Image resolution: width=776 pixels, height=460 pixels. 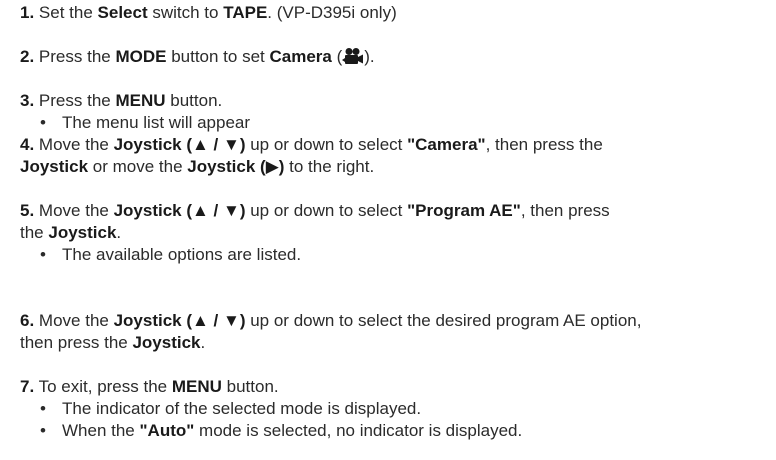 I want to click on step-keyword: "Program AE", so click(x=464, y=210).